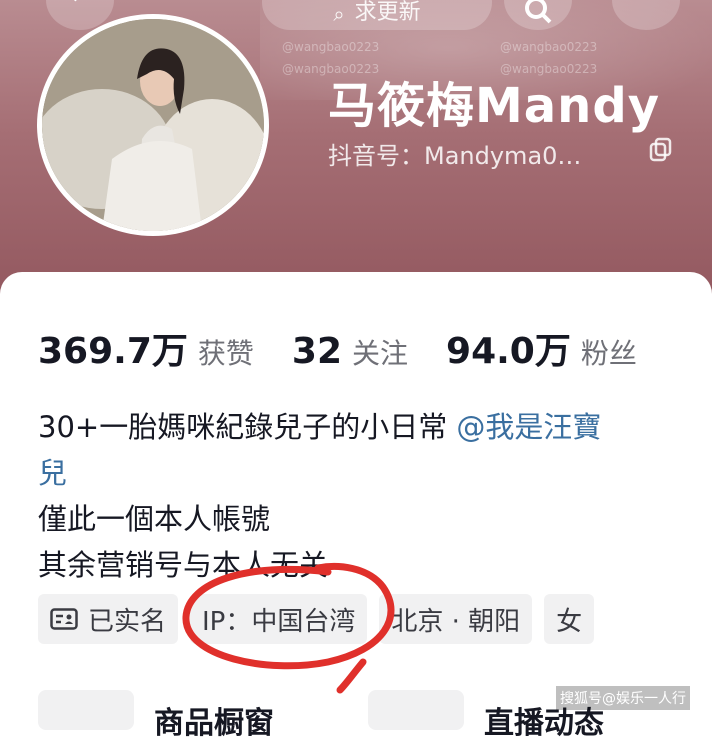 The width and height of the screenshot is (712, 742). I want to click on bio-text: 30+一胎媽咪紀錄兒子的小日常, so click(247, 427).